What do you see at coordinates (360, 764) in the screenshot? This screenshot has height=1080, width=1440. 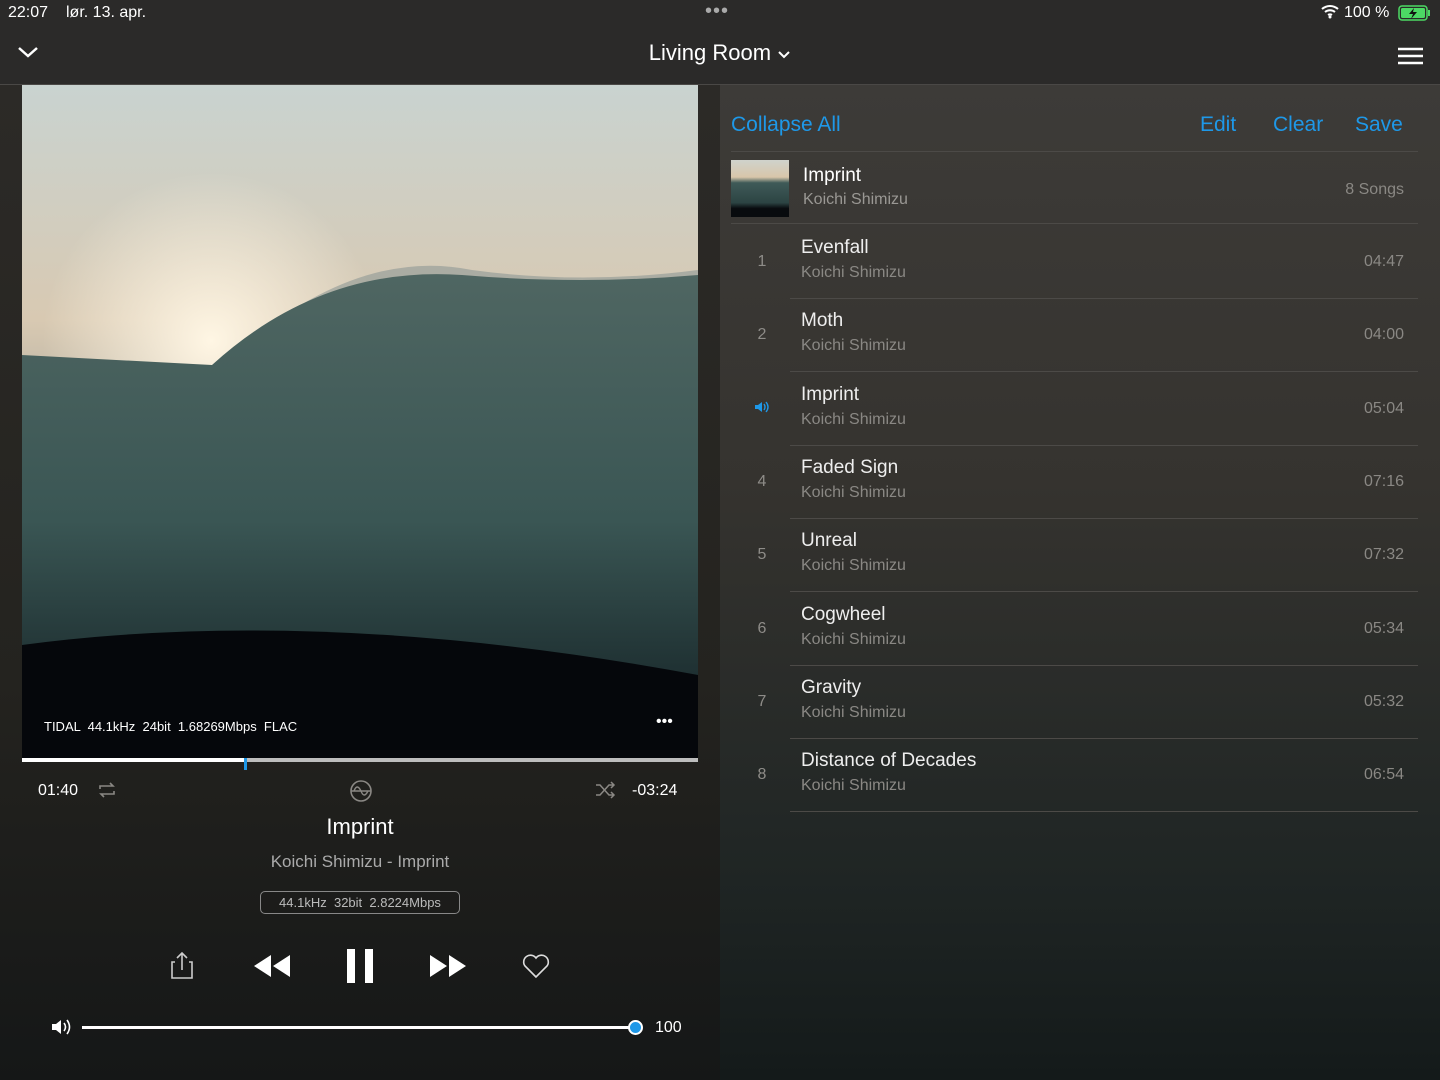 I see `seek-bar` at bounding box center [360, 764].